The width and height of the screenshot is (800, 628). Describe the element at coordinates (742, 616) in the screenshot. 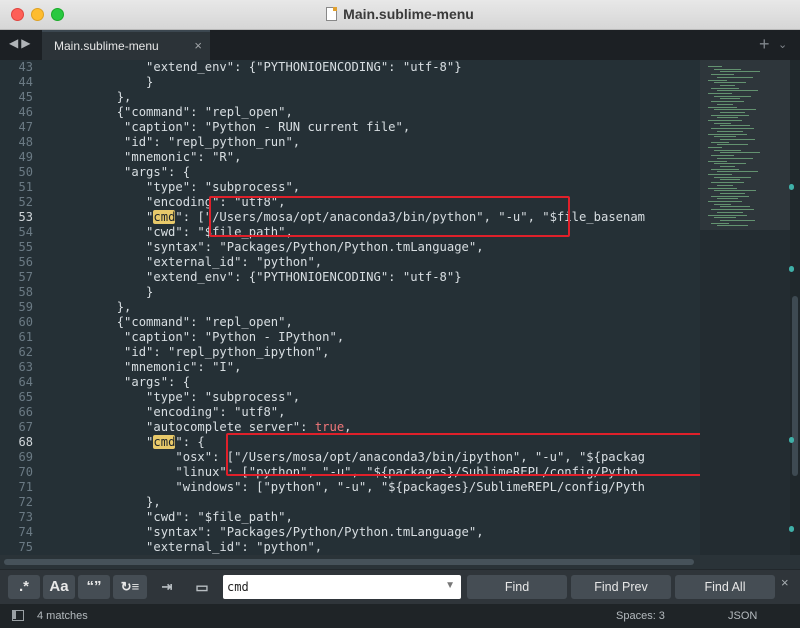

I see `status-syntax: JSON` at that location.